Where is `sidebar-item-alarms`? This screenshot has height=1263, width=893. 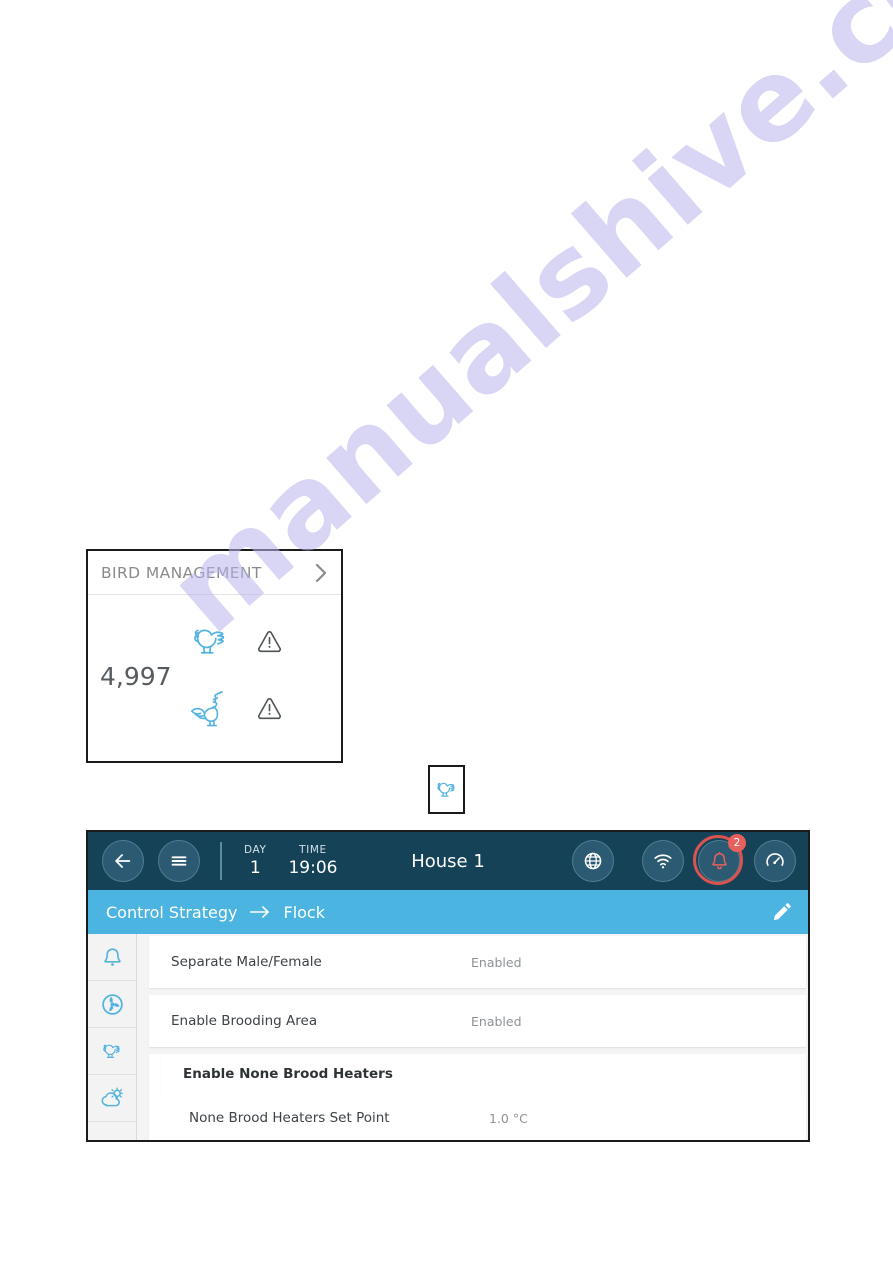 sidebar-item-alarms is located at coordinates (112, 957).